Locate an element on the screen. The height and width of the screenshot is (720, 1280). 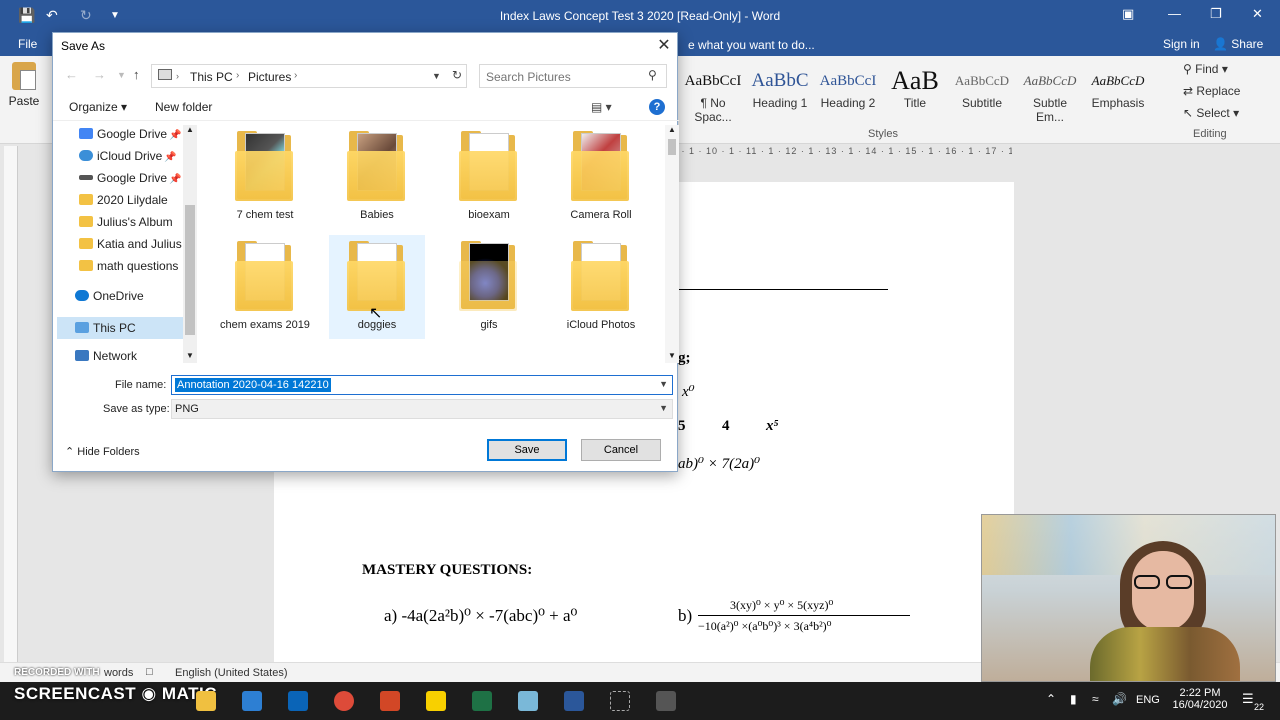
breadcrumb-this-pc: This PC is located at coordinates (211, 77).